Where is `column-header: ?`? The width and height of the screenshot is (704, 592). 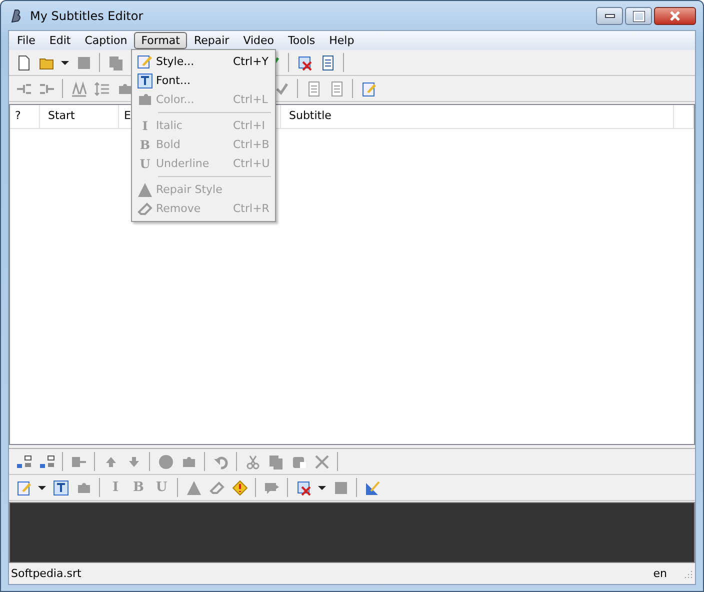 column-header: ? is located at coordinates (25, 116).